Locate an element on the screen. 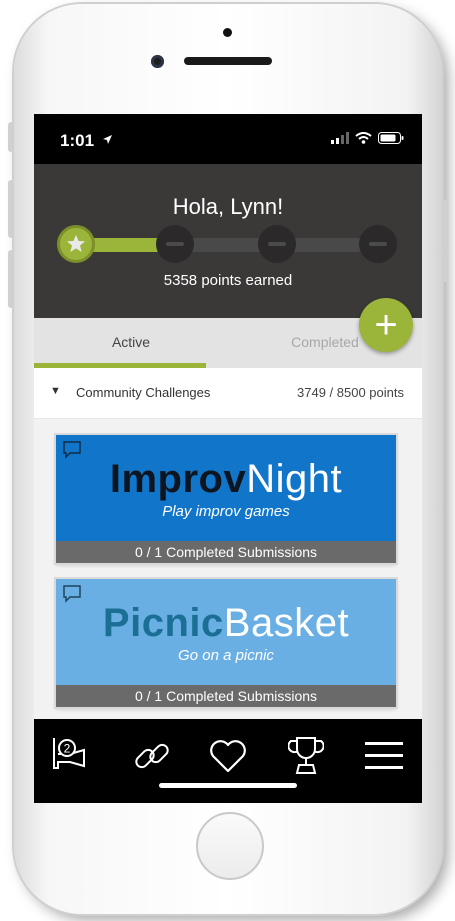 The image size is (455, 921). challenge-title: ImprovNight is located at coordinates (226, 479).